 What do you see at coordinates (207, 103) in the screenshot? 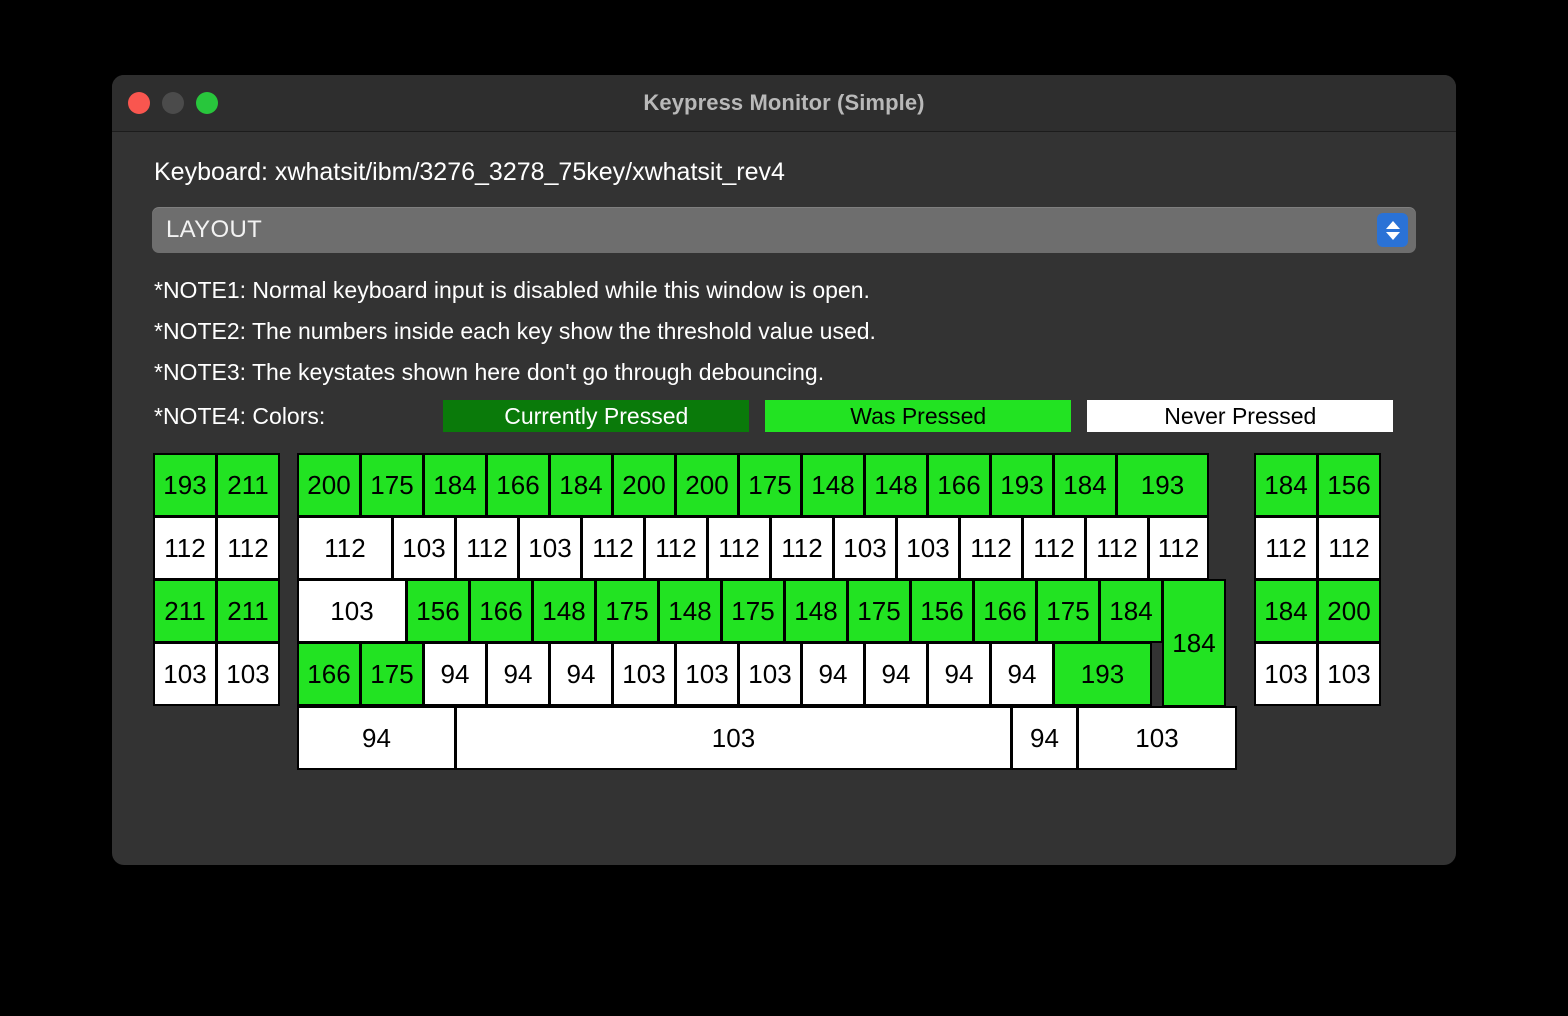
I see `maximize-window-button` at bounding box center [207, 103].